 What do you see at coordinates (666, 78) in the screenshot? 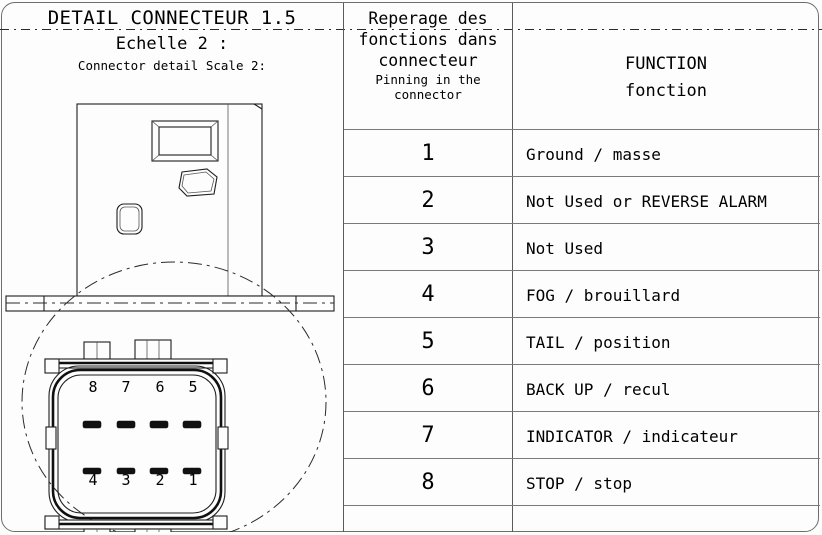
I see `table-header-function: FUNCTION fonction` at bounding box center [666, 78].